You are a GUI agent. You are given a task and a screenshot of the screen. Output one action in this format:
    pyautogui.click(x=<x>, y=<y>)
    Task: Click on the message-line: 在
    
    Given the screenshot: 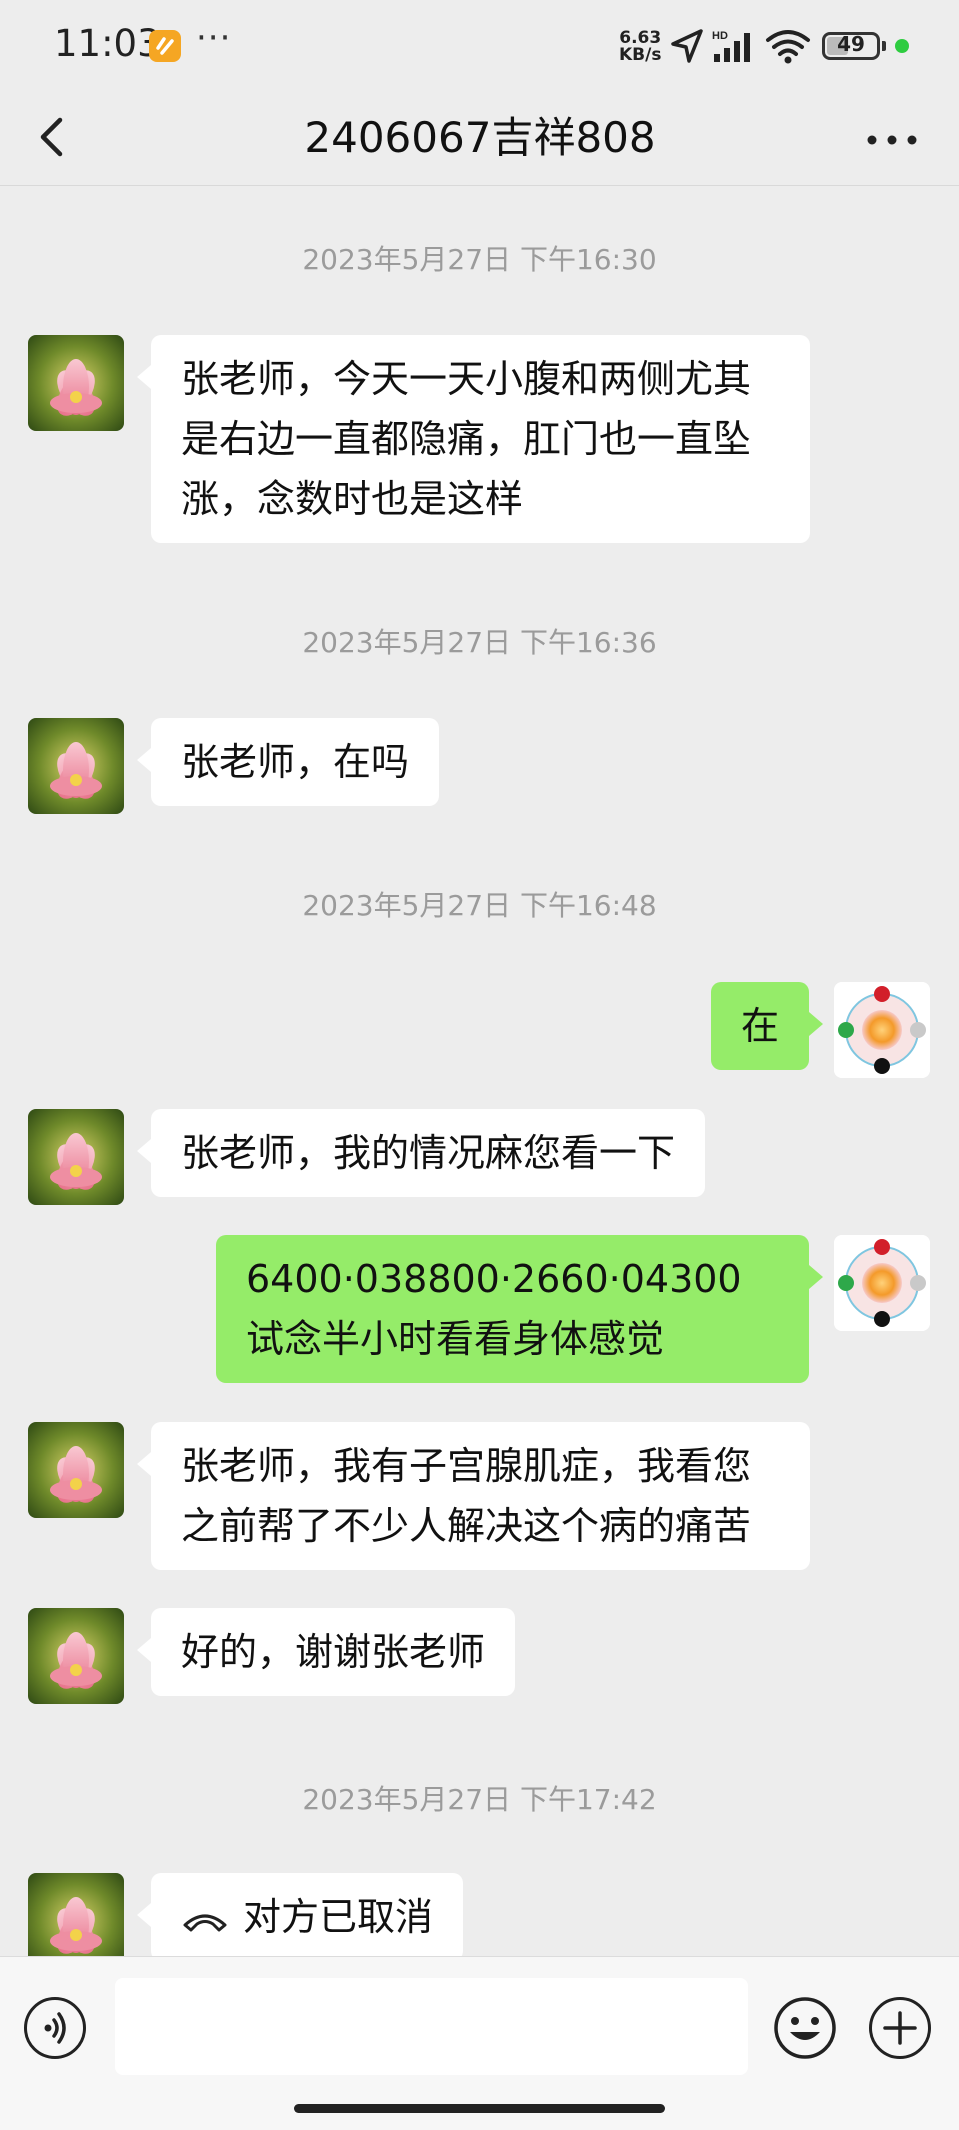 What is the action you would take?
    pyautogui.click(x=760, y=1026)
    